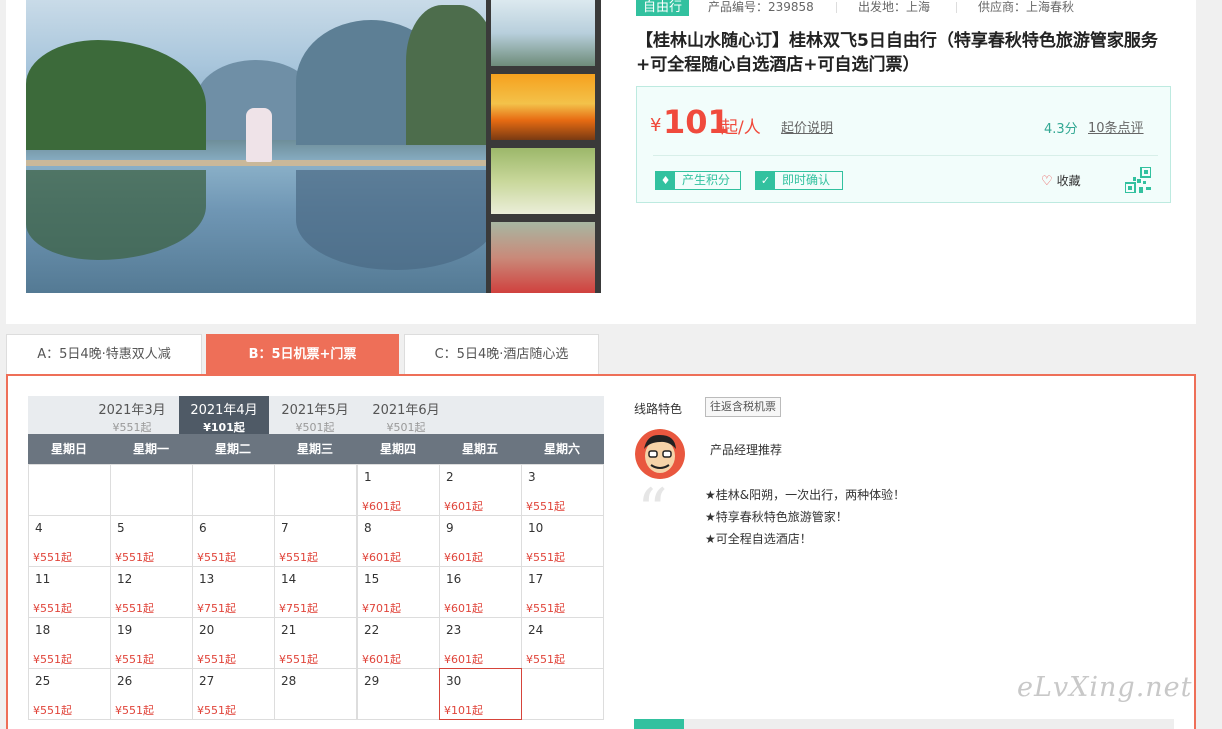 The height and width of the screenshot is (729, 1222). I want to click on calendar-day-cell: 29, so click(398, 694).